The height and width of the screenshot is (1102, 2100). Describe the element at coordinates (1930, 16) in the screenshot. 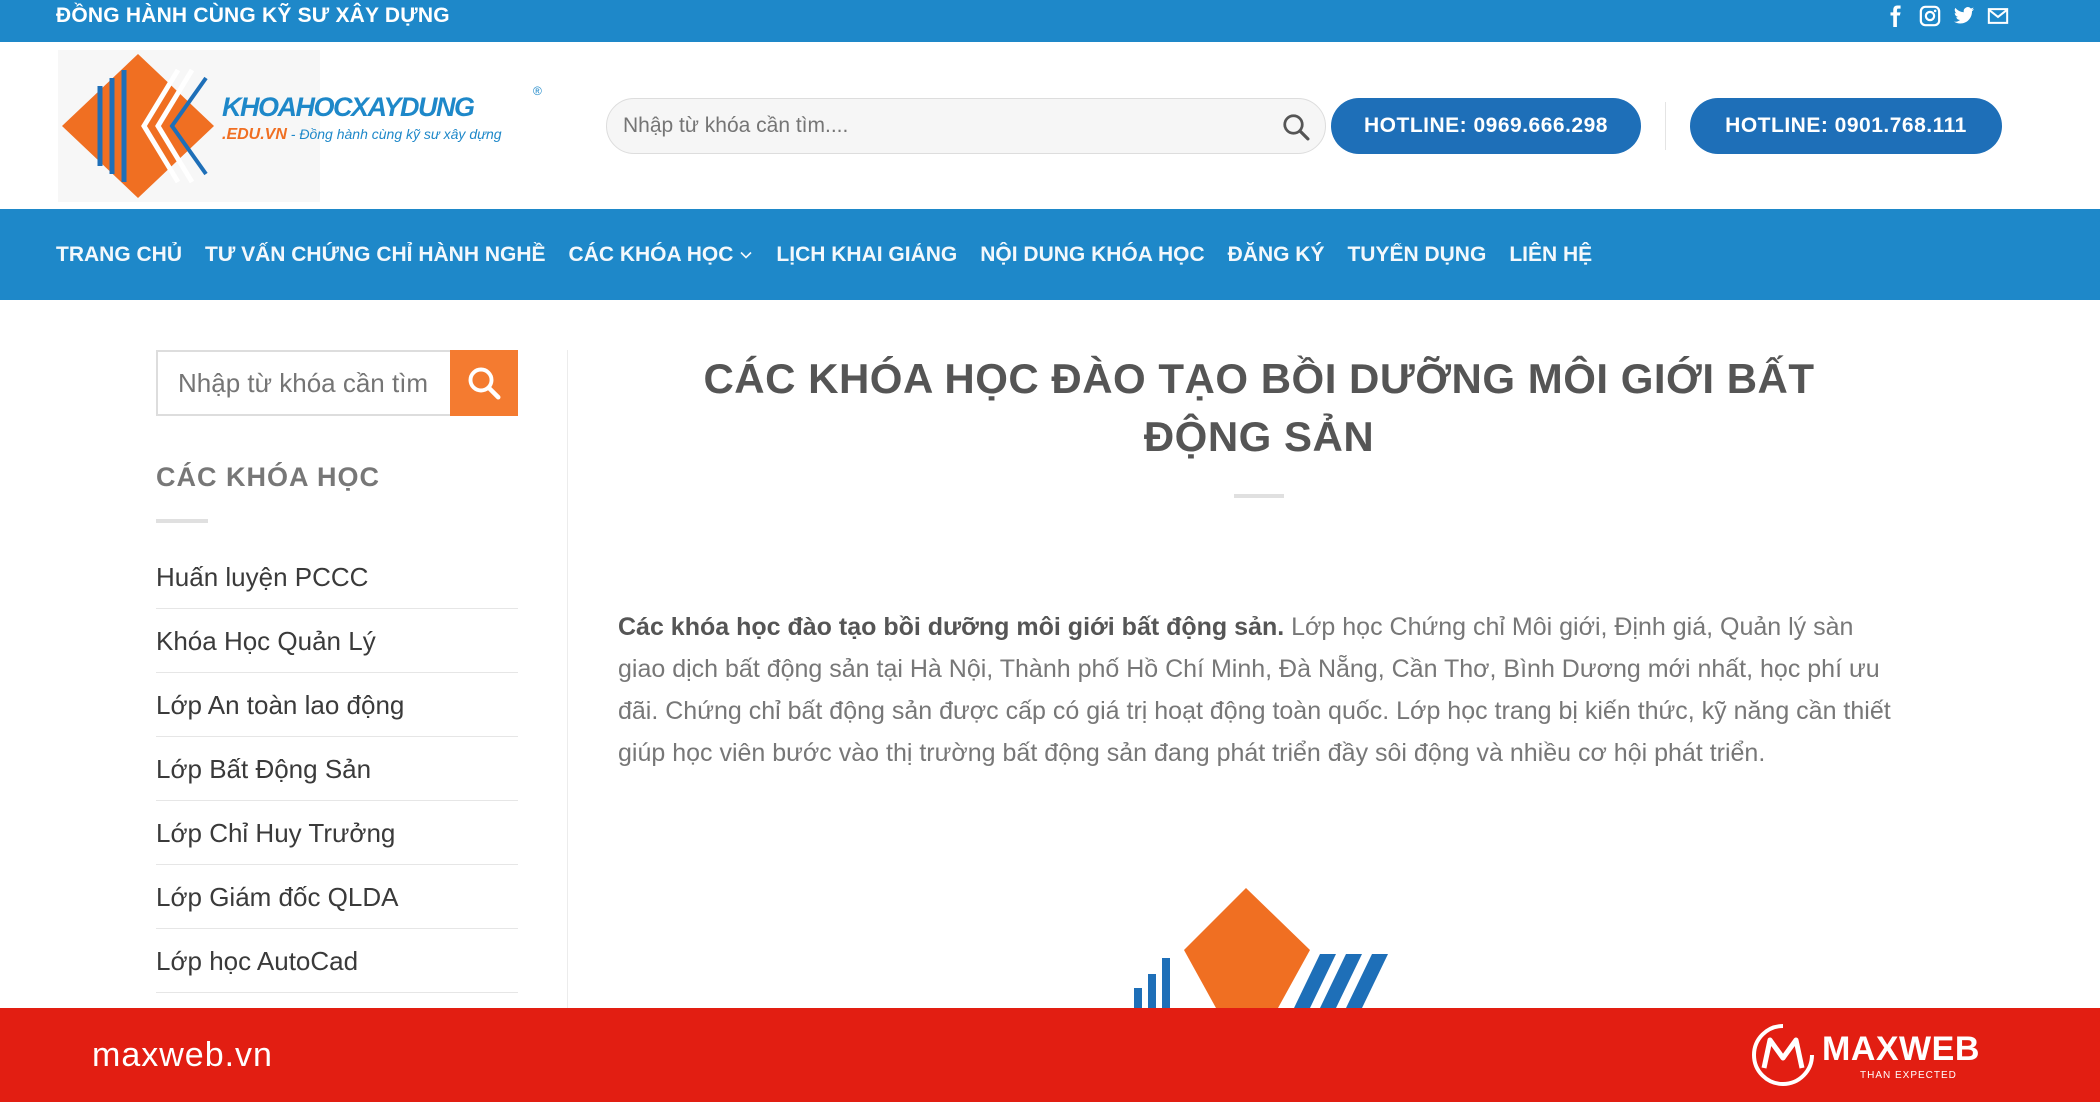

I see `instagram-icon` at that location.